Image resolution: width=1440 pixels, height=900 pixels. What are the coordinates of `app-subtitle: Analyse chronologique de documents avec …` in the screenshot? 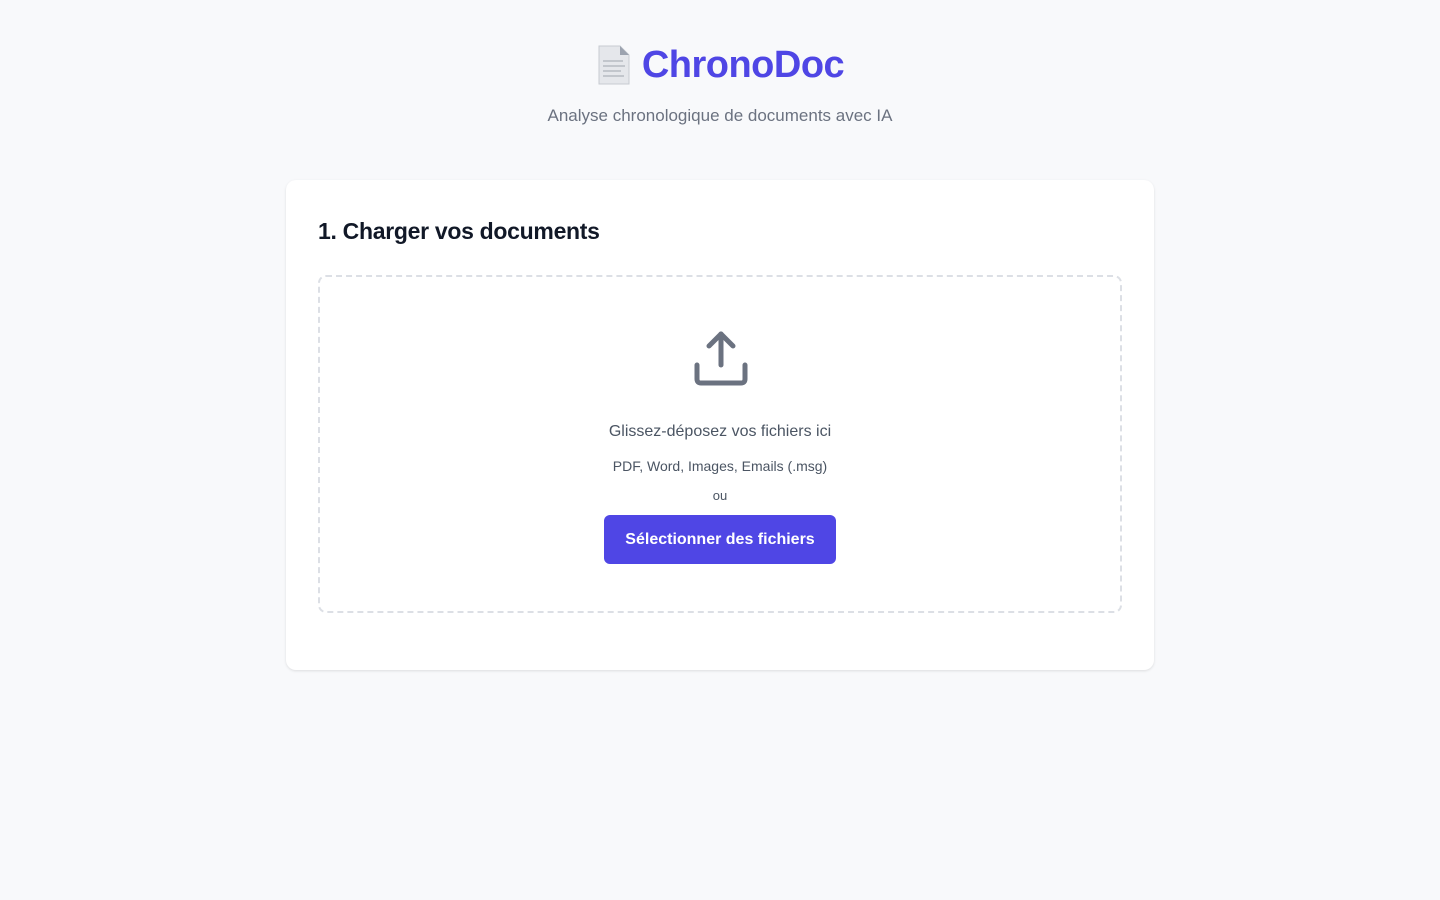 It's located at (720, 115).